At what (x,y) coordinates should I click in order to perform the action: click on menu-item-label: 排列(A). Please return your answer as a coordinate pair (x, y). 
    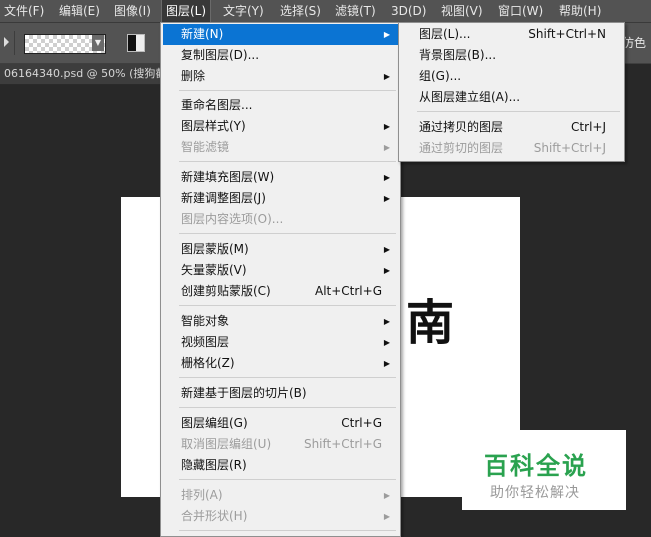
    Looking at the image, I should click on (202, 495).